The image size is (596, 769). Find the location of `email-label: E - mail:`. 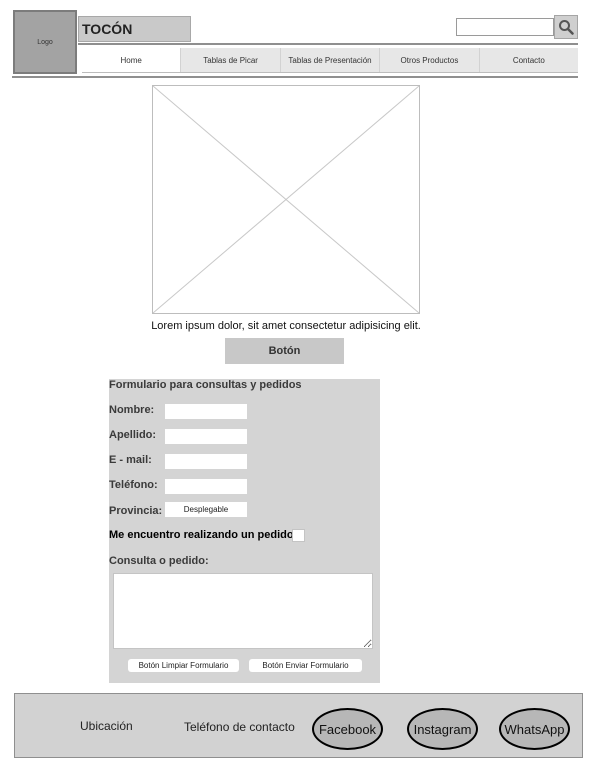

email-label: E - mail: is located at coordinates (130, 460).